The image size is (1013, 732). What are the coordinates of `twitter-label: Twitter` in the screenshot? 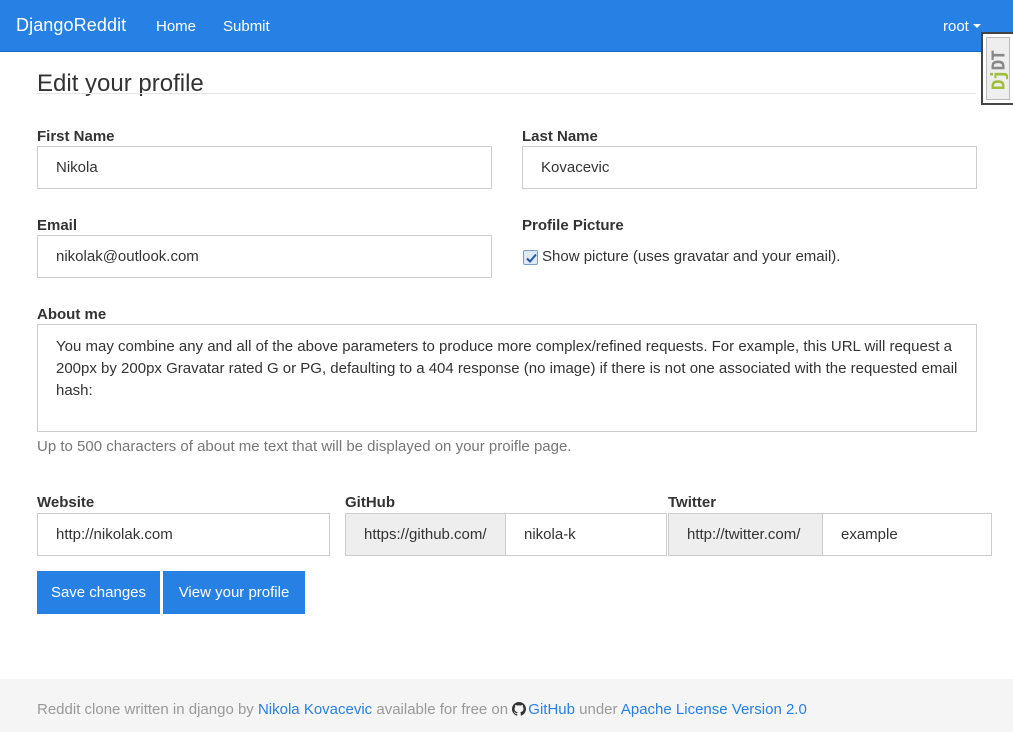 It's located at (692, 502).